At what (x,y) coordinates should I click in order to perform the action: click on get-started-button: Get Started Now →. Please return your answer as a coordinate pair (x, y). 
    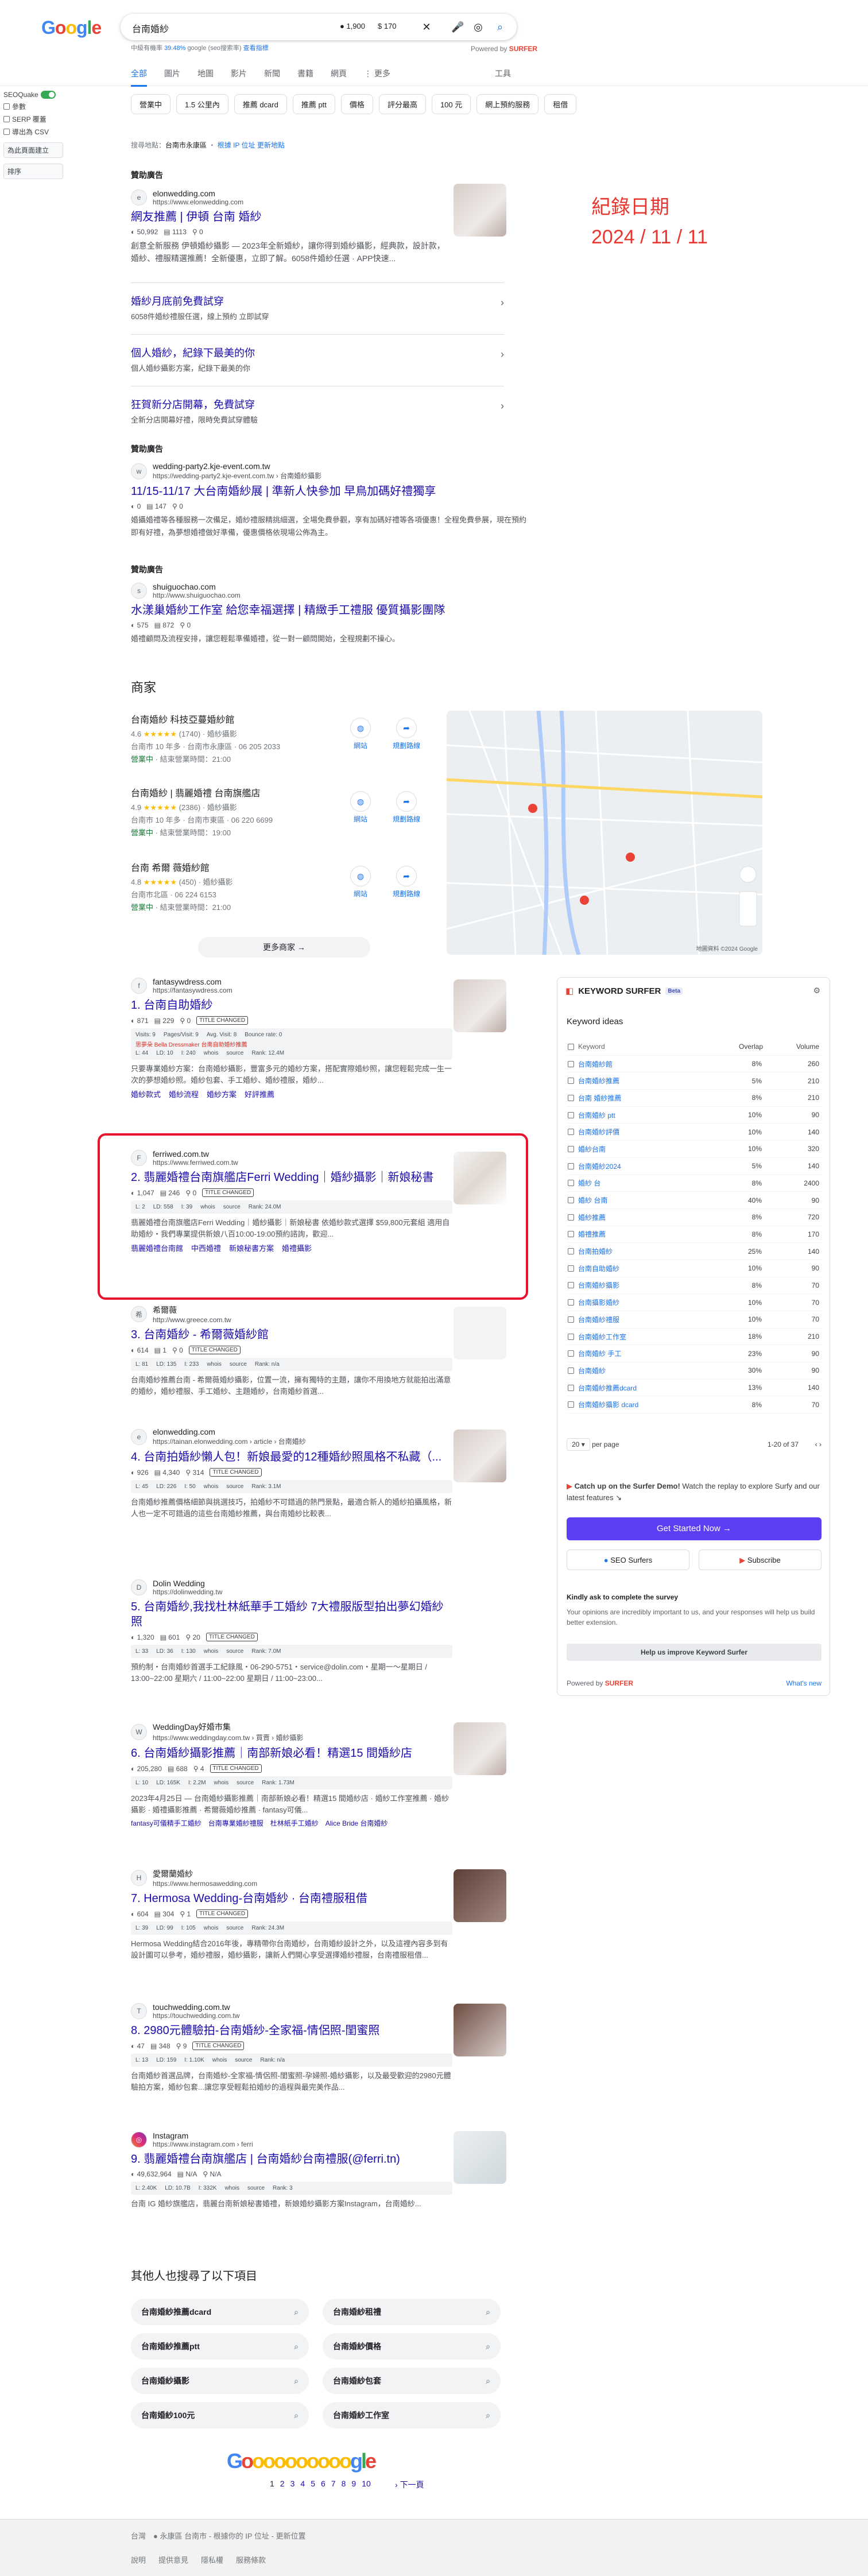
    Looking at the image, I should click on (694, 1528).